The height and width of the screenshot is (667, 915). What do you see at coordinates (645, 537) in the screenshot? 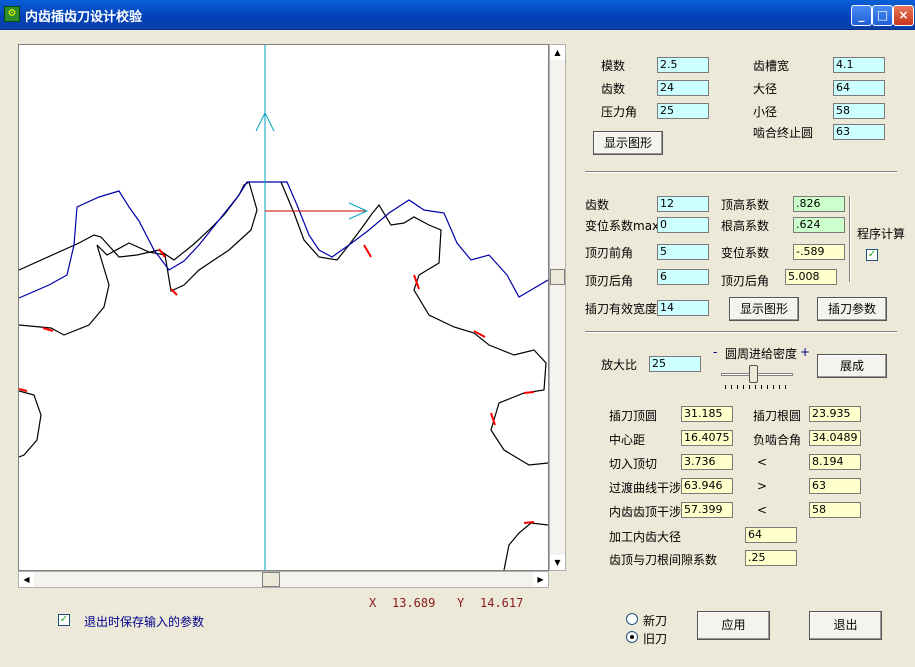
I see `machining-dia-label: 加工内齿大径` at bounding box center [645, 537].